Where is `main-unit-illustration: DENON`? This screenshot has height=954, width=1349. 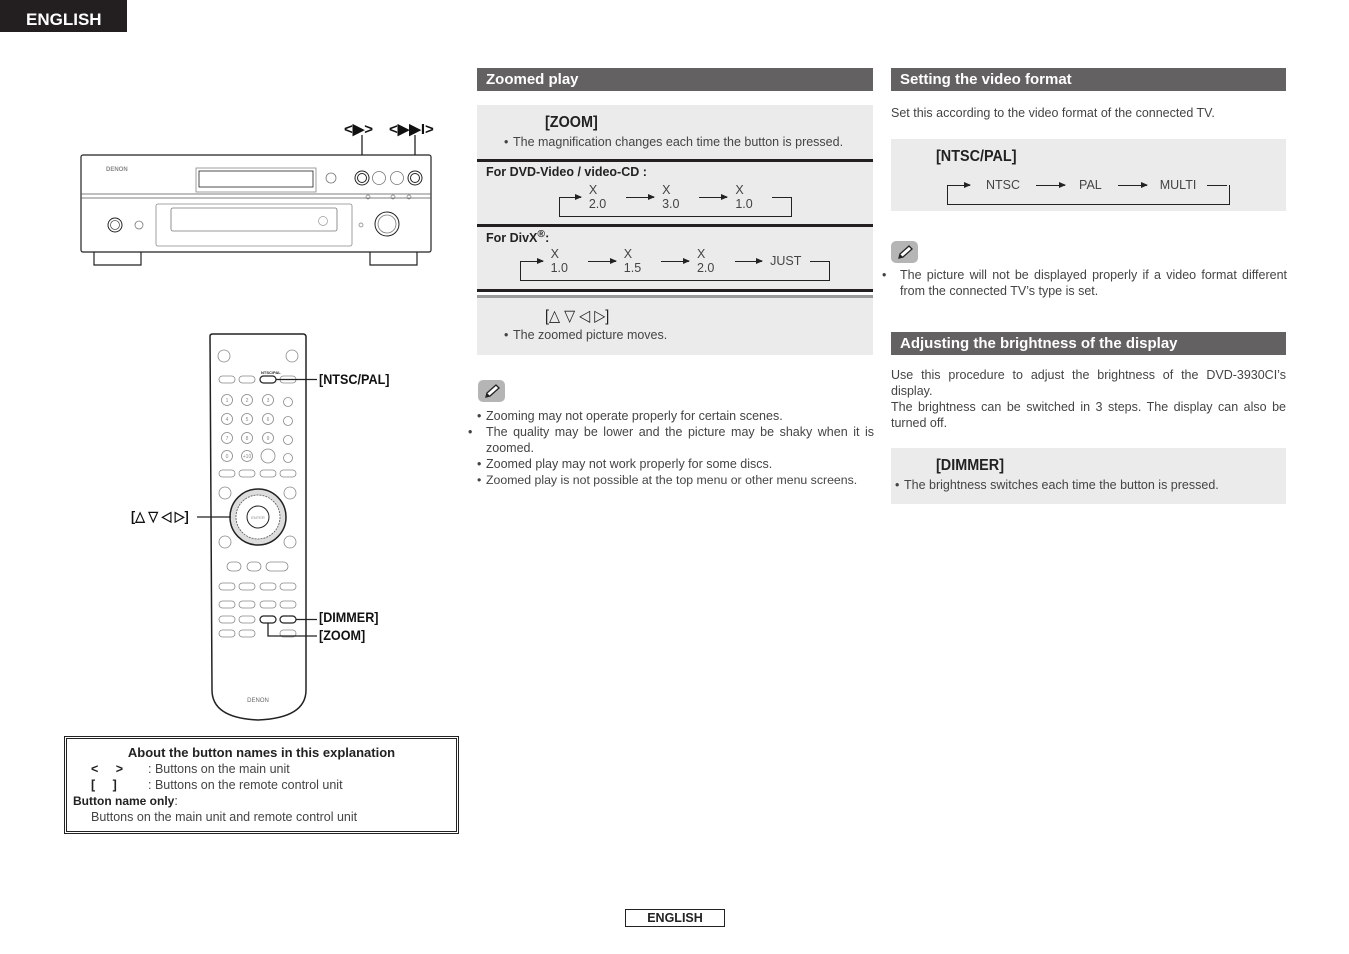
main-unit-illustration: DENON is located at coordinates (256, 200).